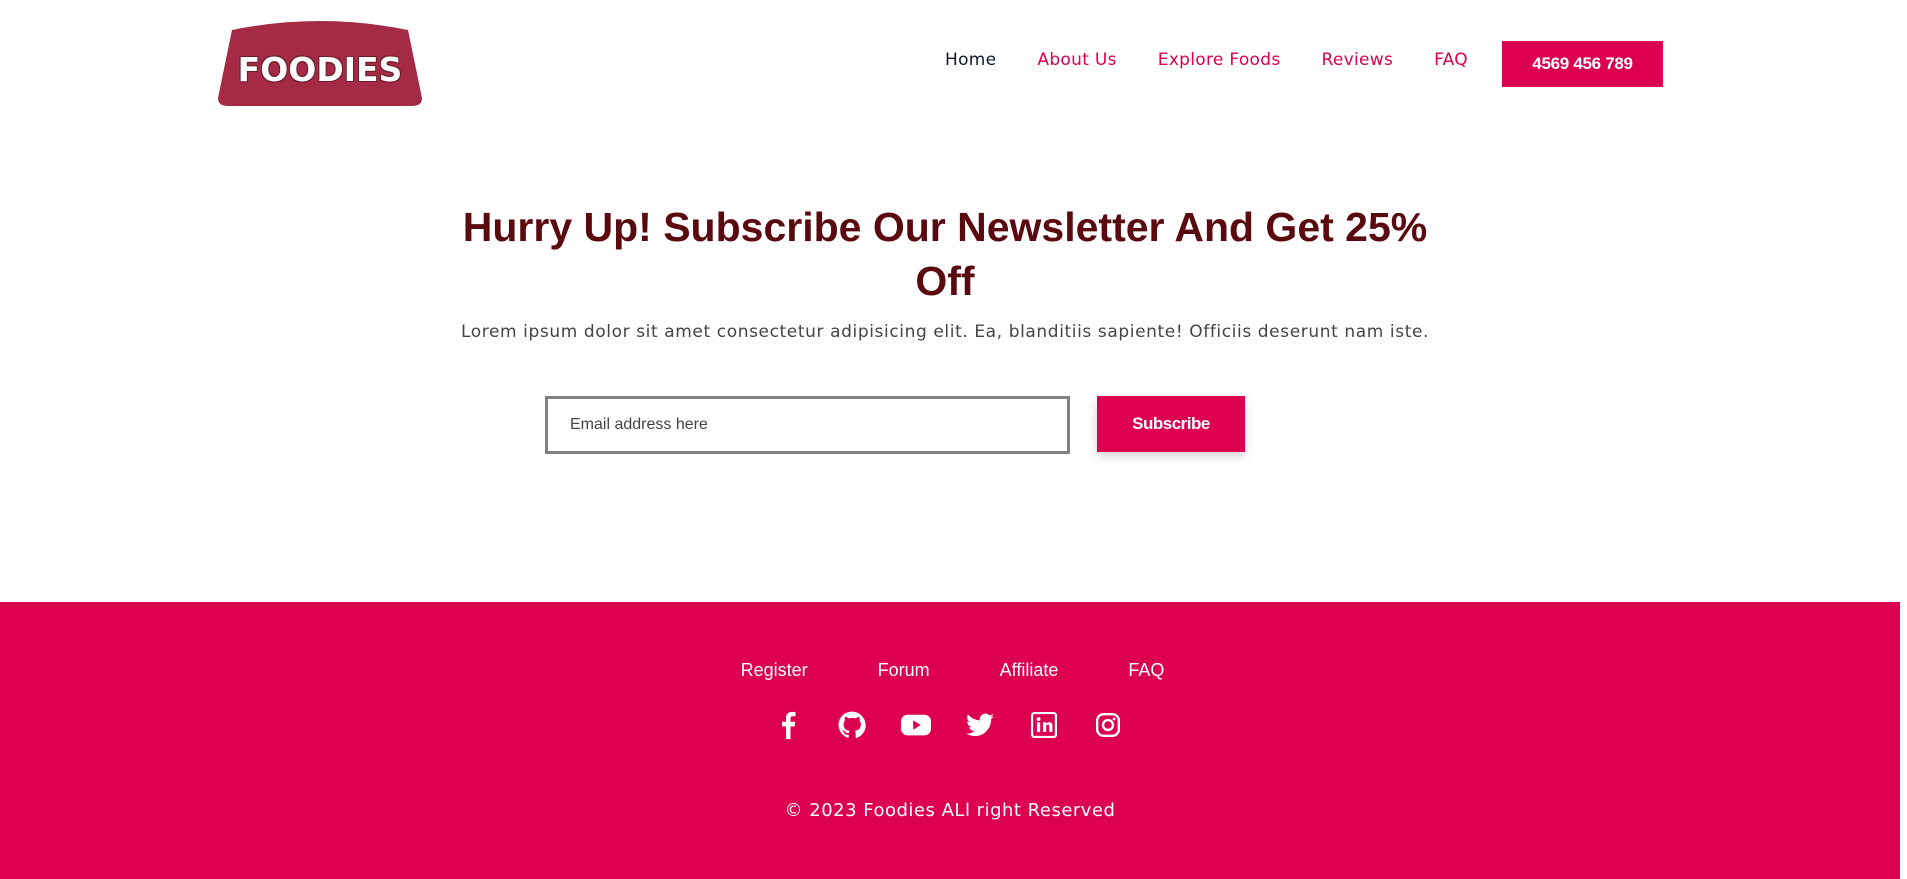 The image size is (1907, 879). I want to click on twitter-icon, so click(980, 725).